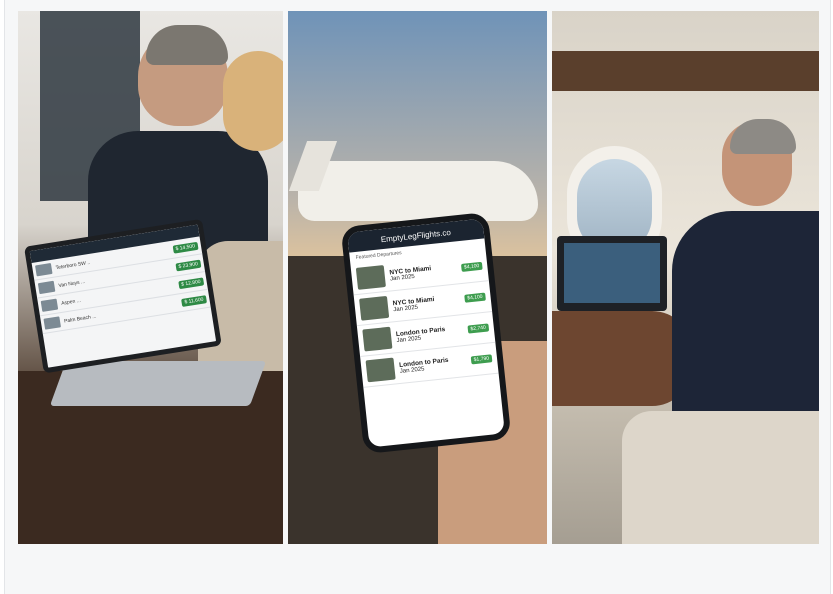  Describe the element at coordinates (720, 477) in the screenshot. I see `leather-seat` at that location.